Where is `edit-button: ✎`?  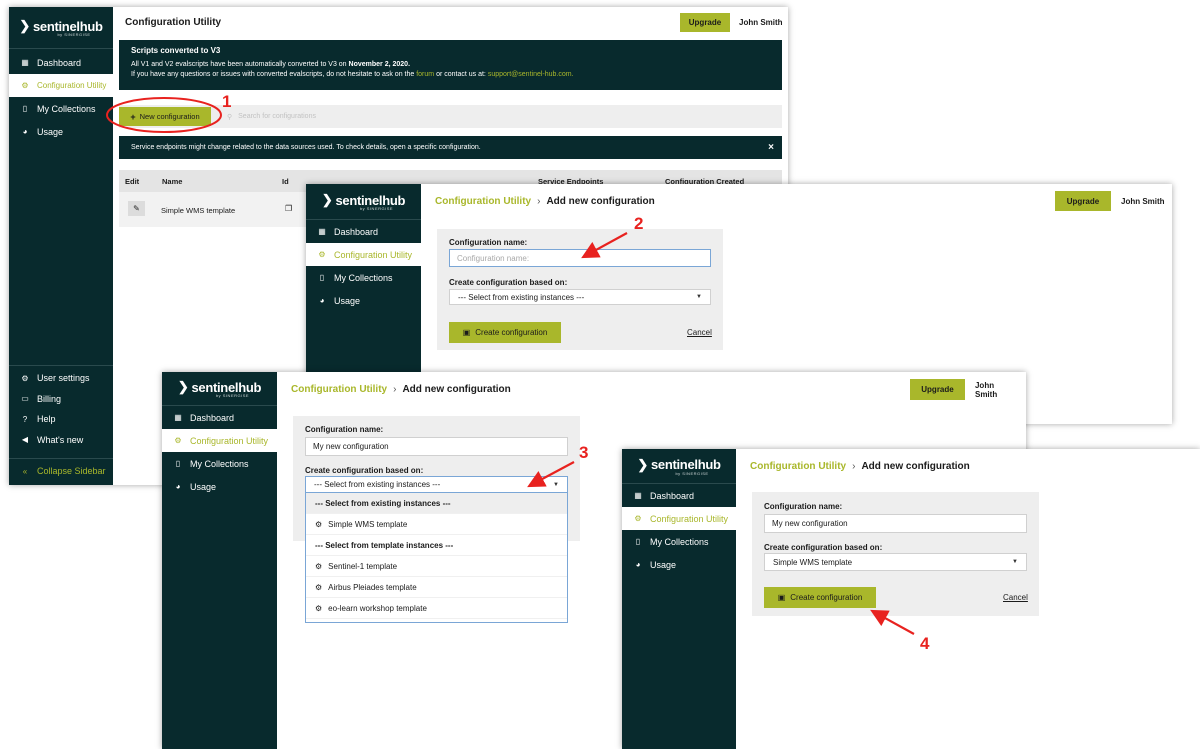
edit-button: ✎ is located at coordinates (136, 208).